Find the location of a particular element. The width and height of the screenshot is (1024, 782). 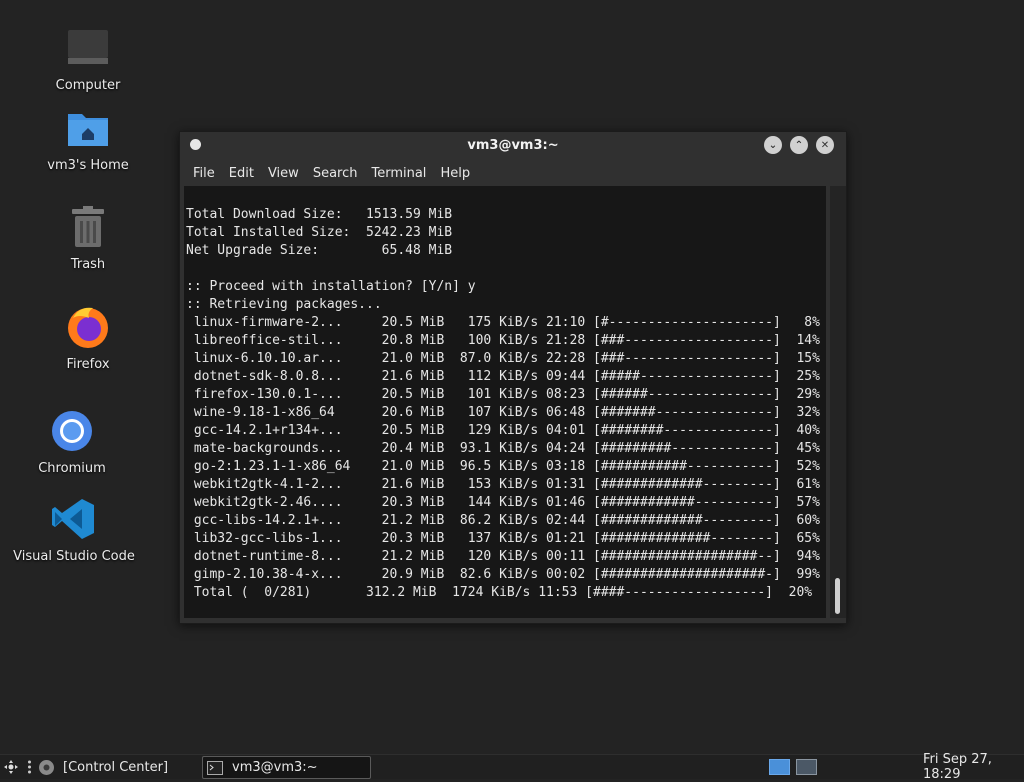

control-center-button: [Control Center] is located at coordinates (103, 767).